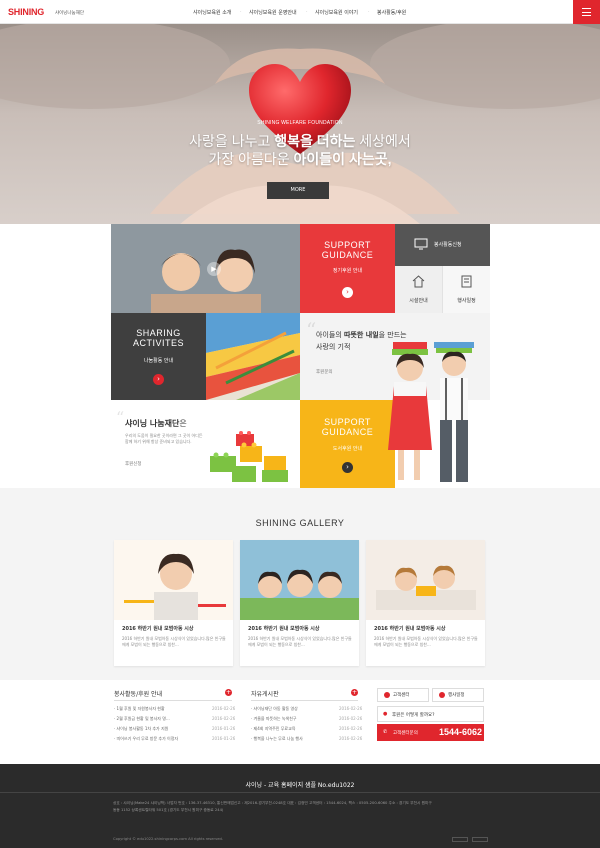 The width and height of the screenshot is (600, 848). Describe the element at coordinates (139, 709) in the screenshot. I see `board-row: · 1월 후원 및 자원봉사자 현황` at that location.